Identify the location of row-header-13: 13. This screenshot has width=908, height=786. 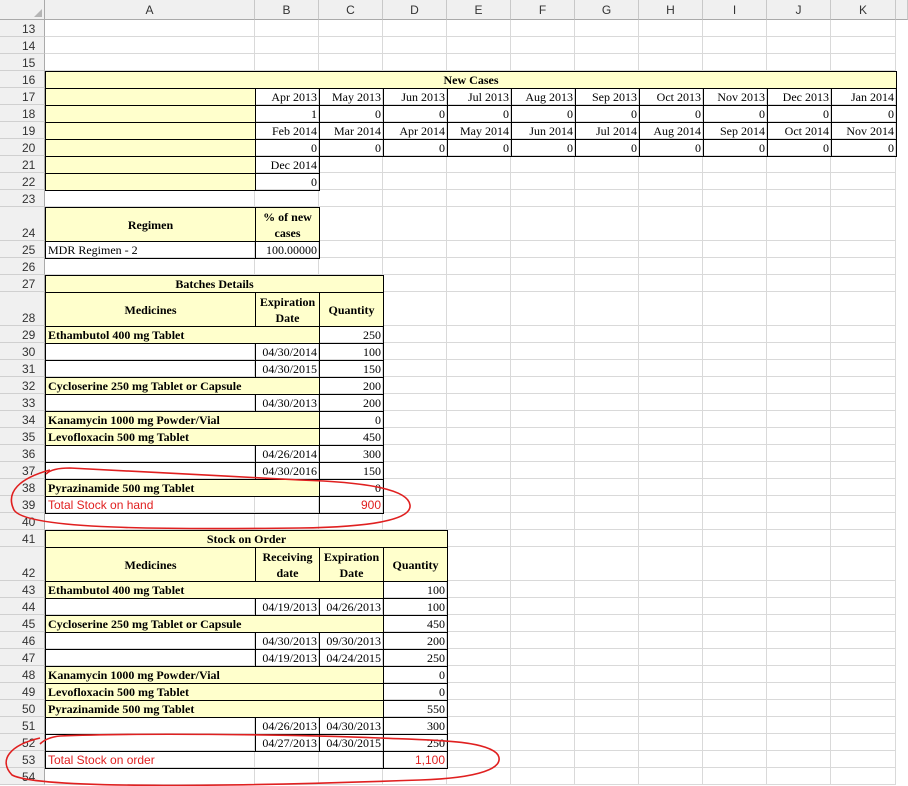
(22, 28).